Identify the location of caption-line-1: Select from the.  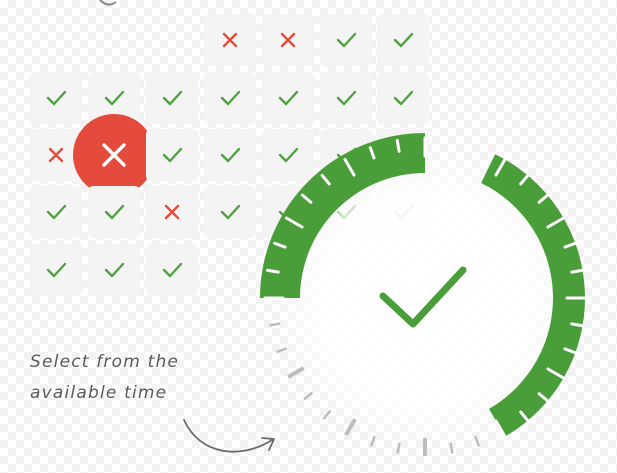
(105, 362).